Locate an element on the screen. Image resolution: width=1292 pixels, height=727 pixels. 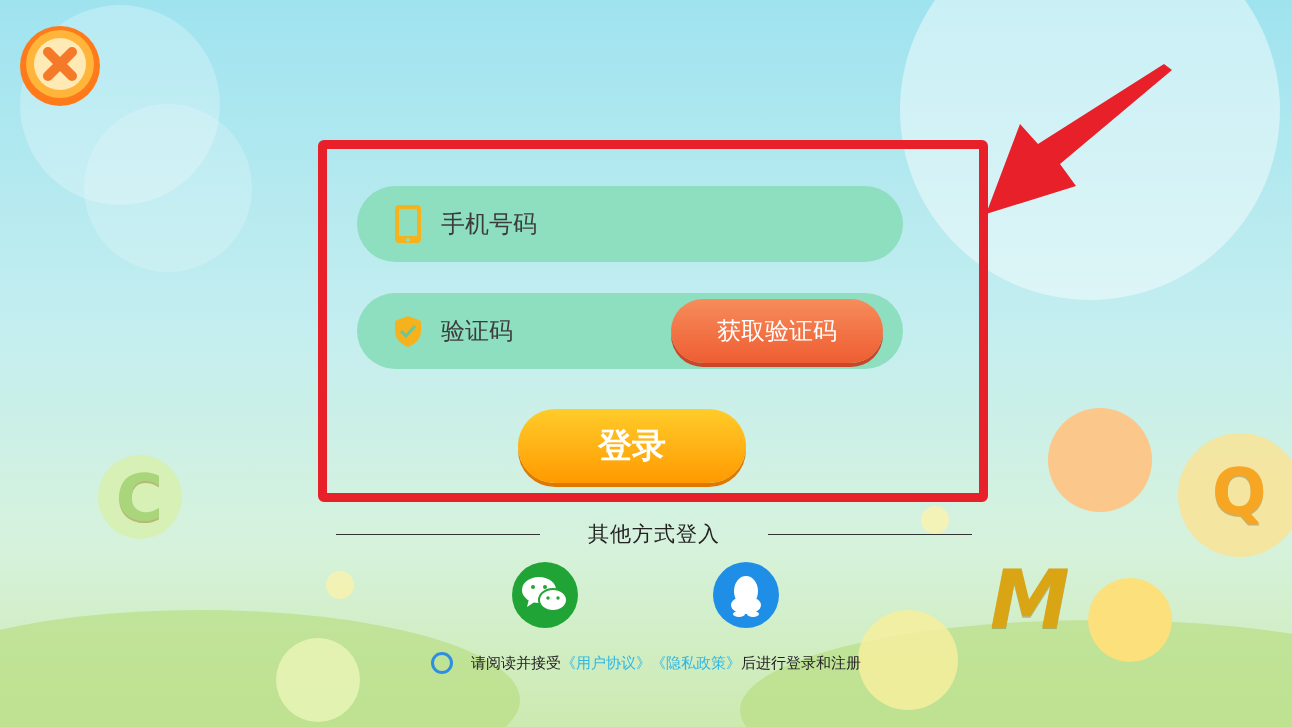
agreement-checkbox is located at coordinates (442, 663).